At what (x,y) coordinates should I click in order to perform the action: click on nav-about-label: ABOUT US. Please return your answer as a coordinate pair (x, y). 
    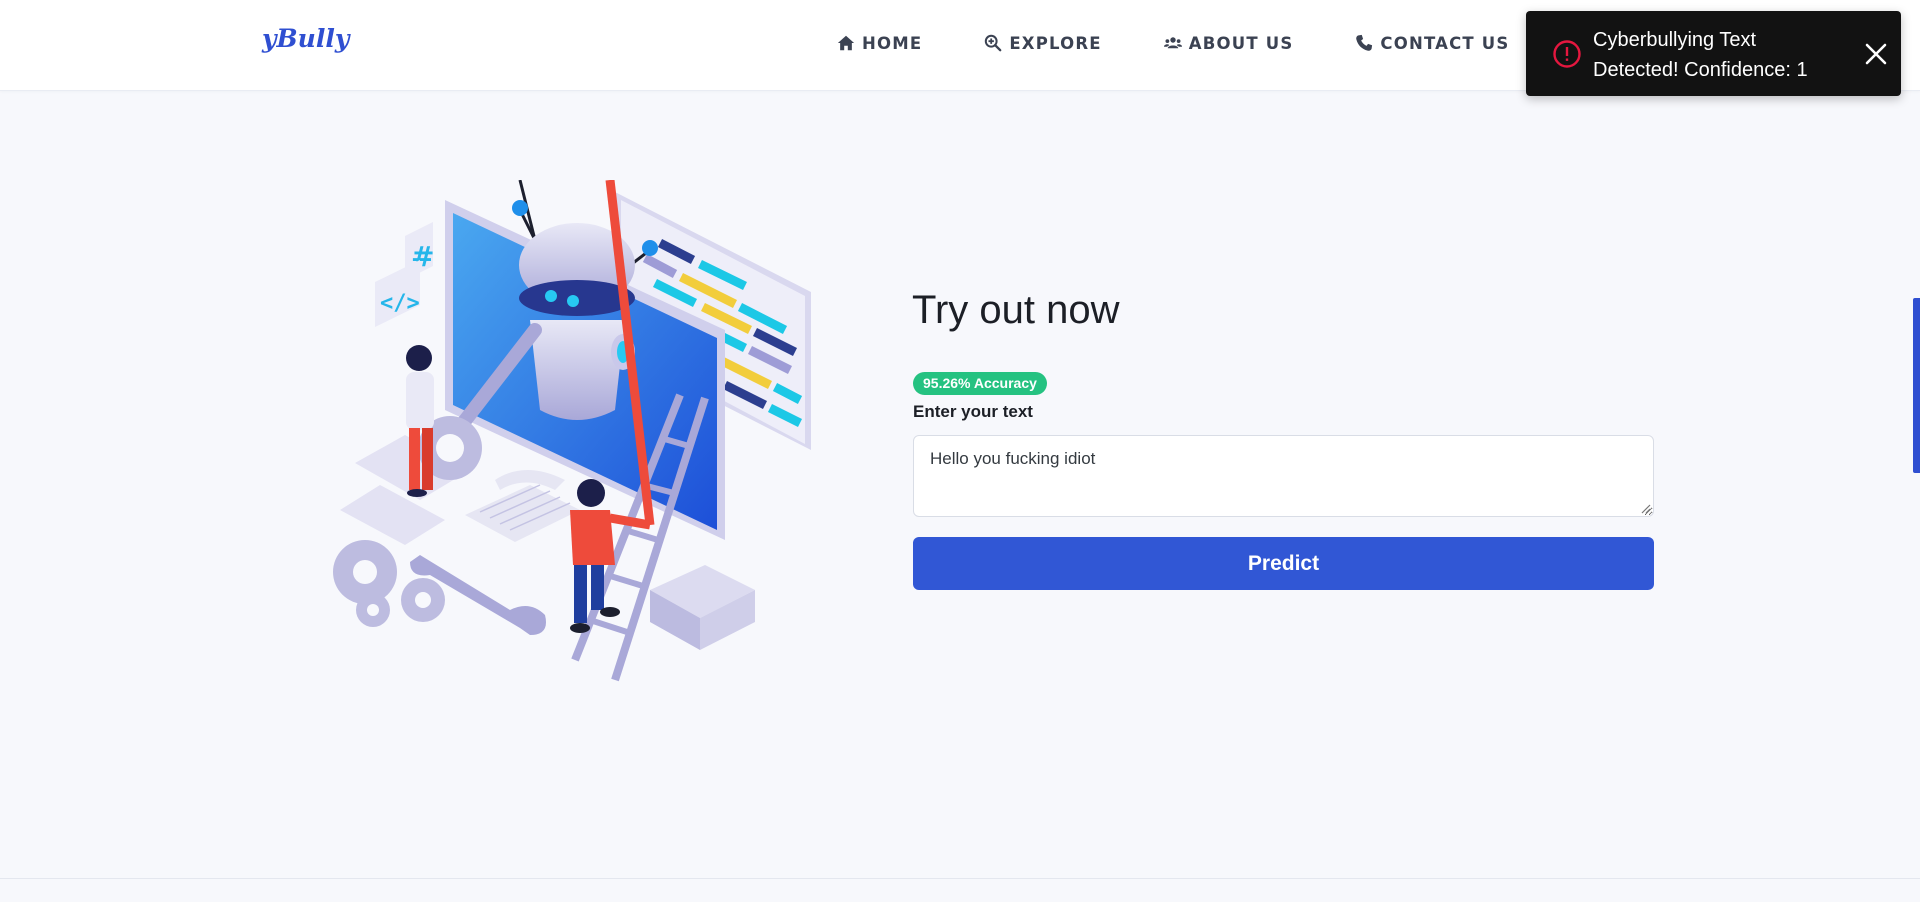
    Looking at the image, I should click on (1241, 43).